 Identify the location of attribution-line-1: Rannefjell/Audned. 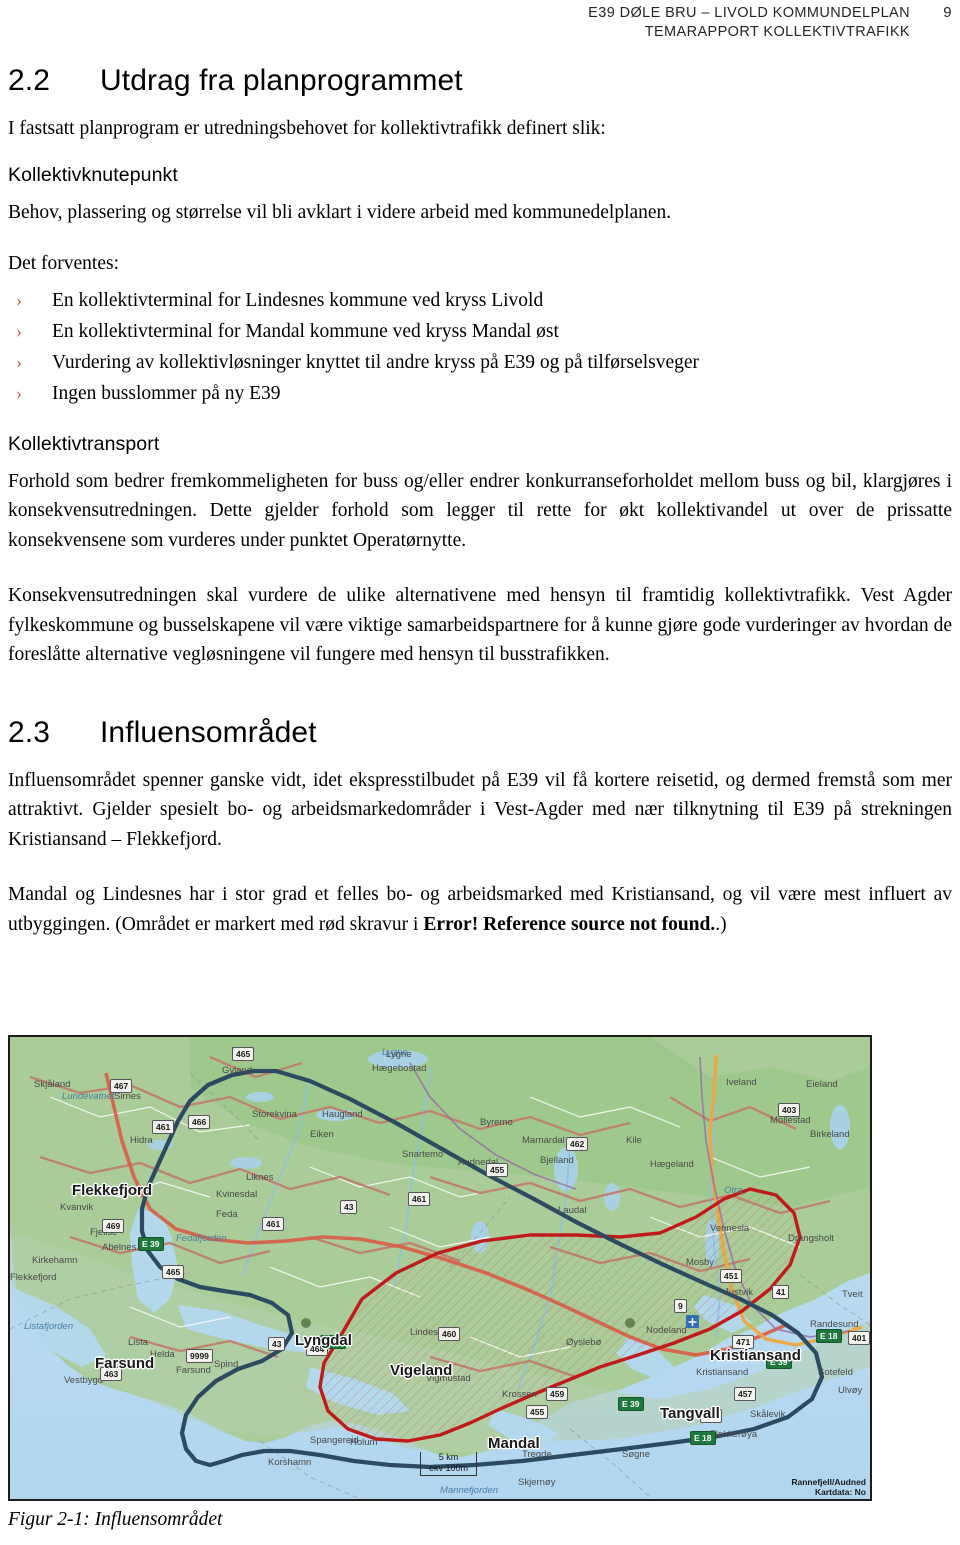
(828, 1482).